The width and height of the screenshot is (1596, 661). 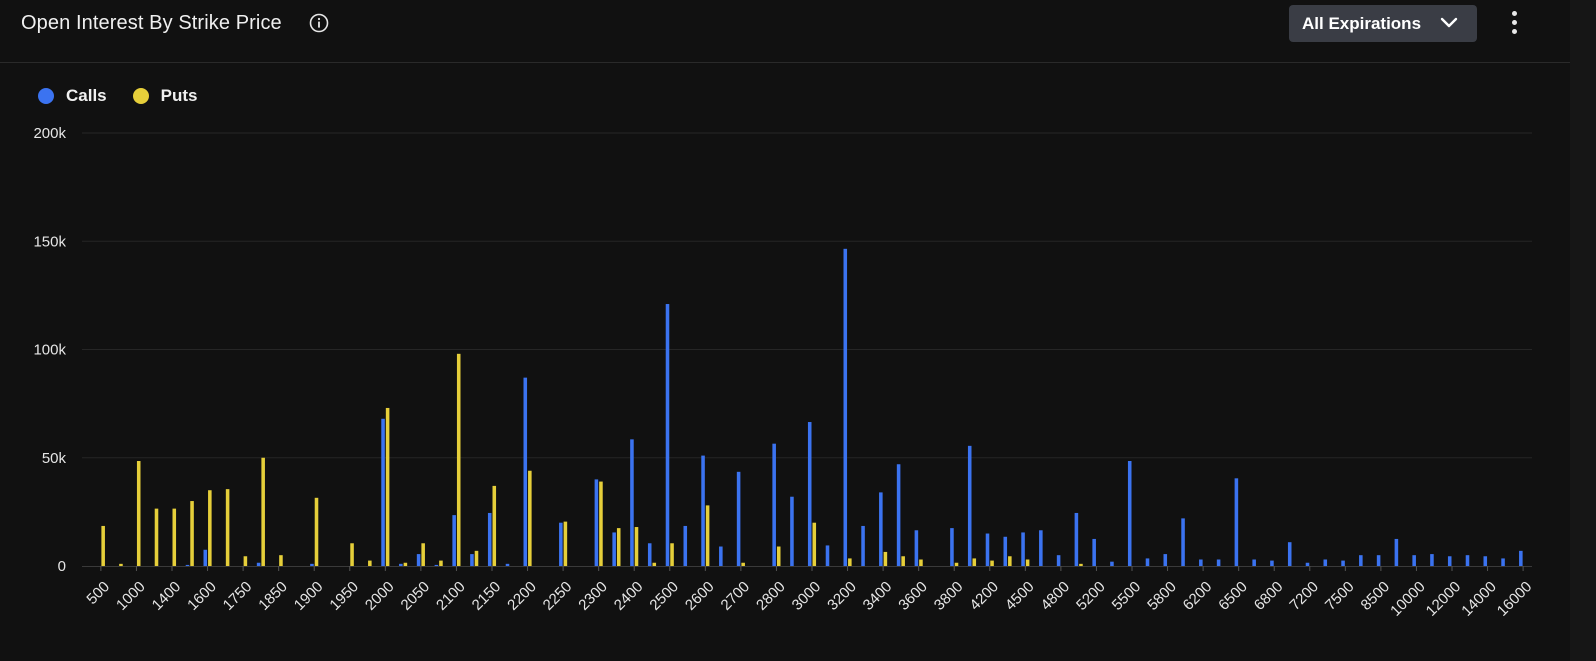 What do you see at coordinates (62, 566) in the screenshot?
I see `y-tick-label: 0` at bounding box center [62, 566].